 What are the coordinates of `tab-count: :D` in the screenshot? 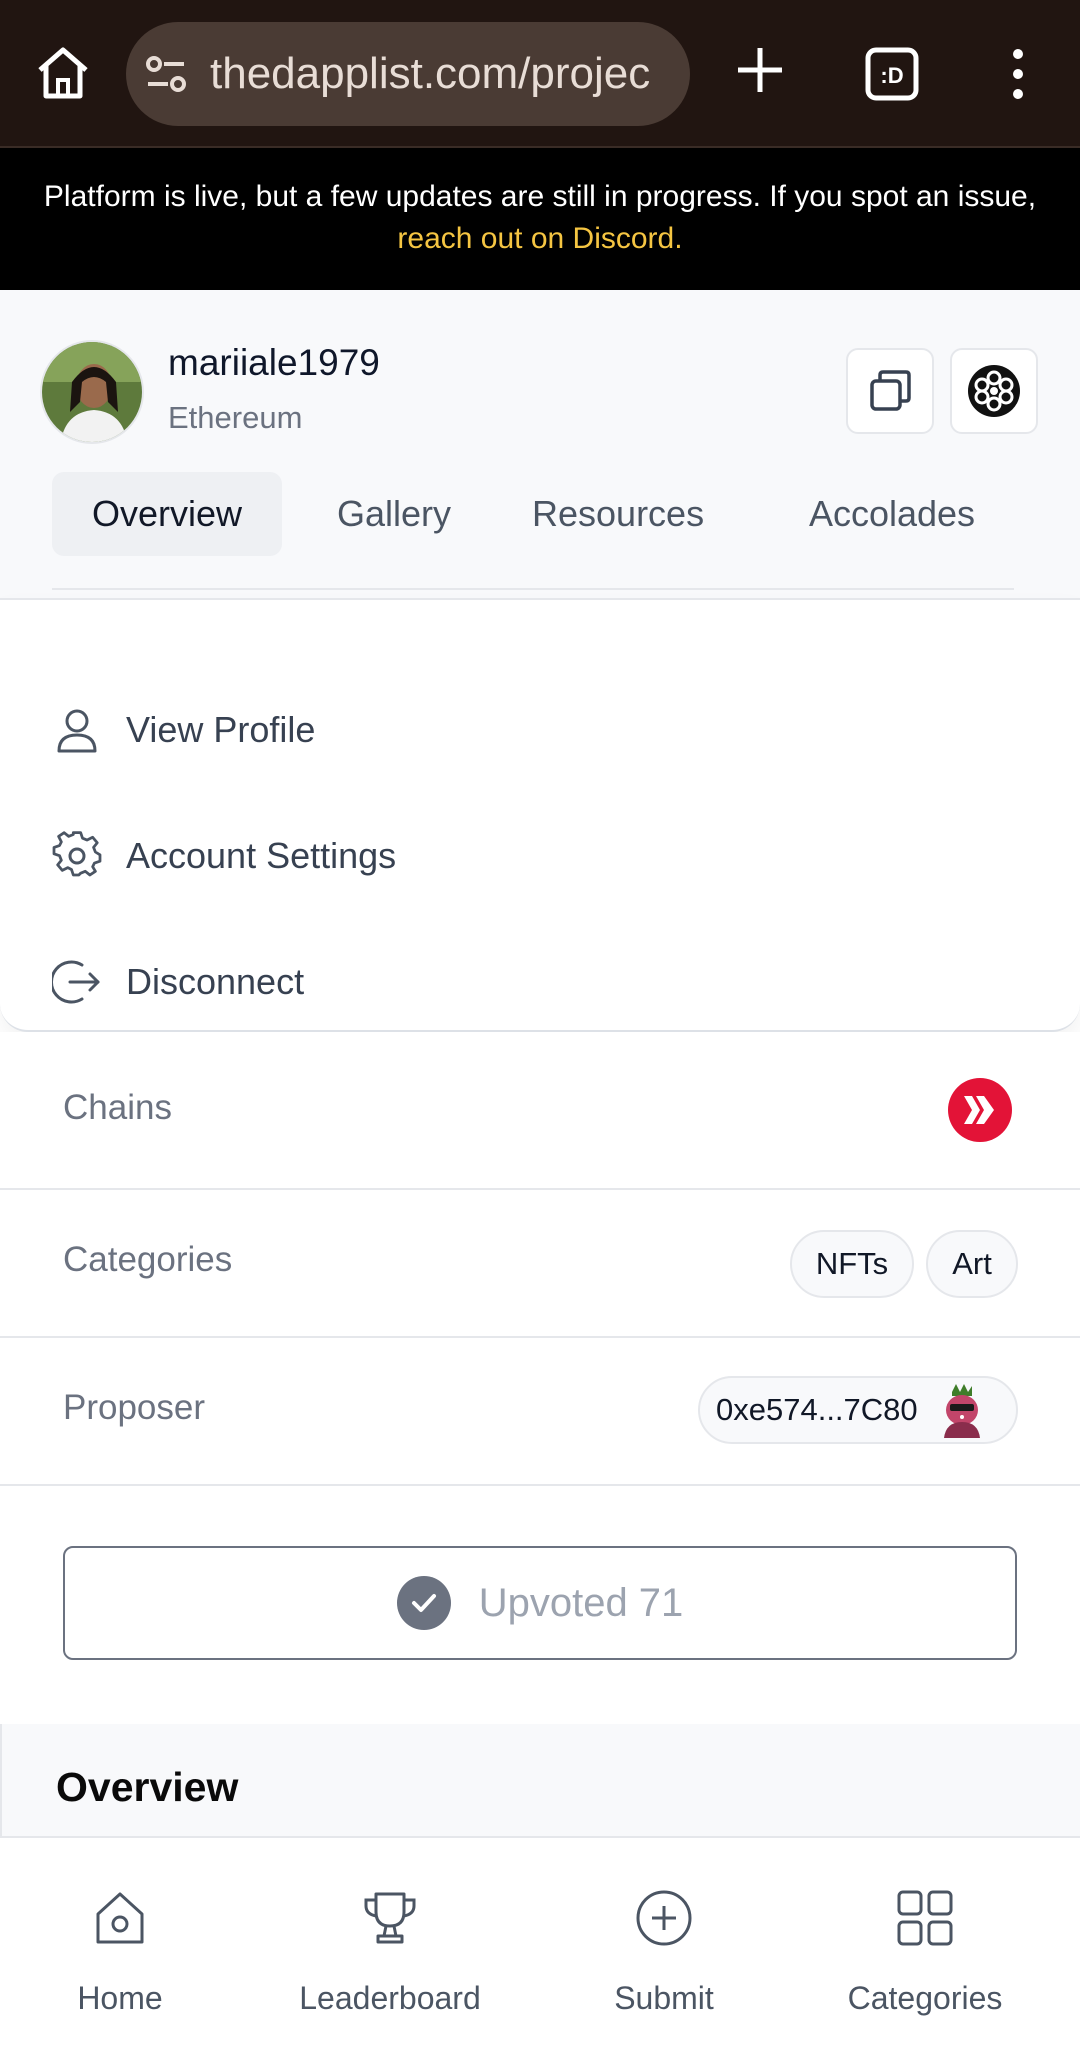 It's located at (891, 75).